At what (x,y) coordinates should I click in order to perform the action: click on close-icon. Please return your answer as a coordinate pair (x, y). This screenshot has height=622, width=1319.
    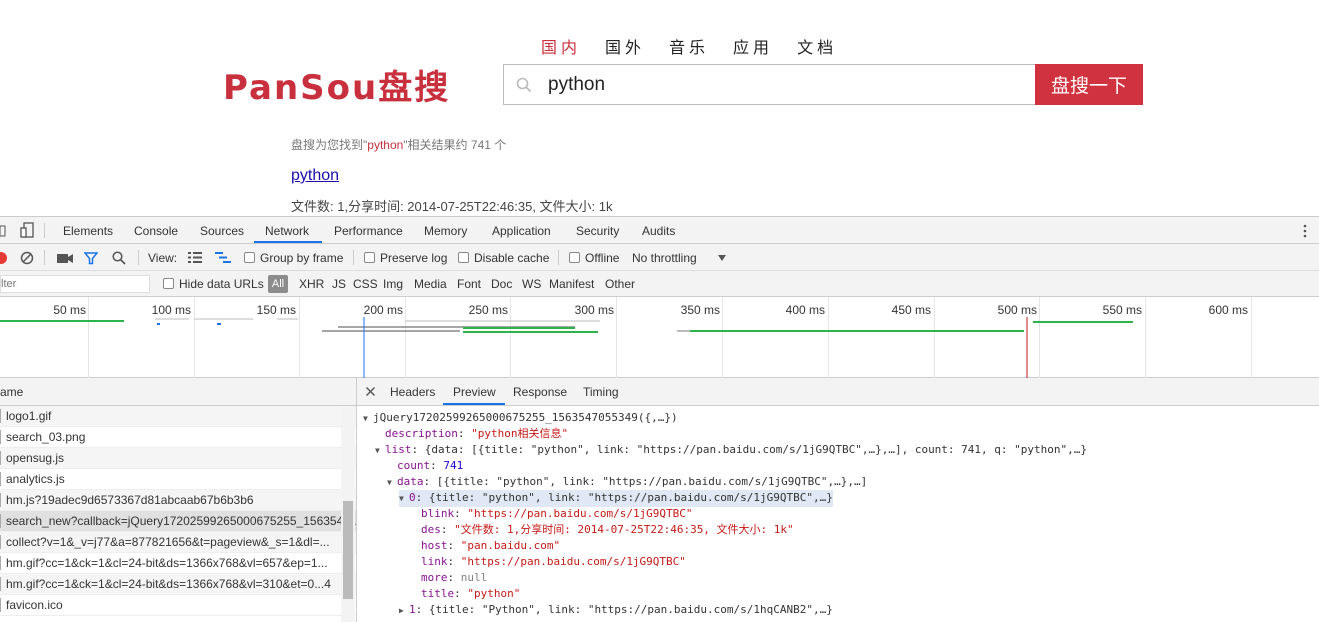
    Looking at the image, I should click on (370, 391).